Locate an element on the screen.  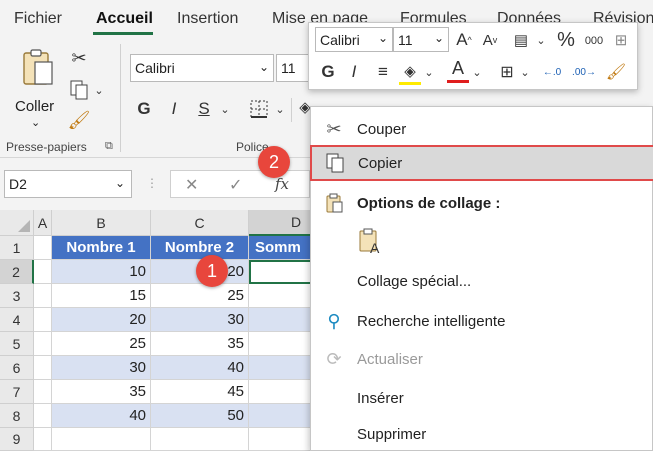
group-separator is located at coordinates (120, 98).